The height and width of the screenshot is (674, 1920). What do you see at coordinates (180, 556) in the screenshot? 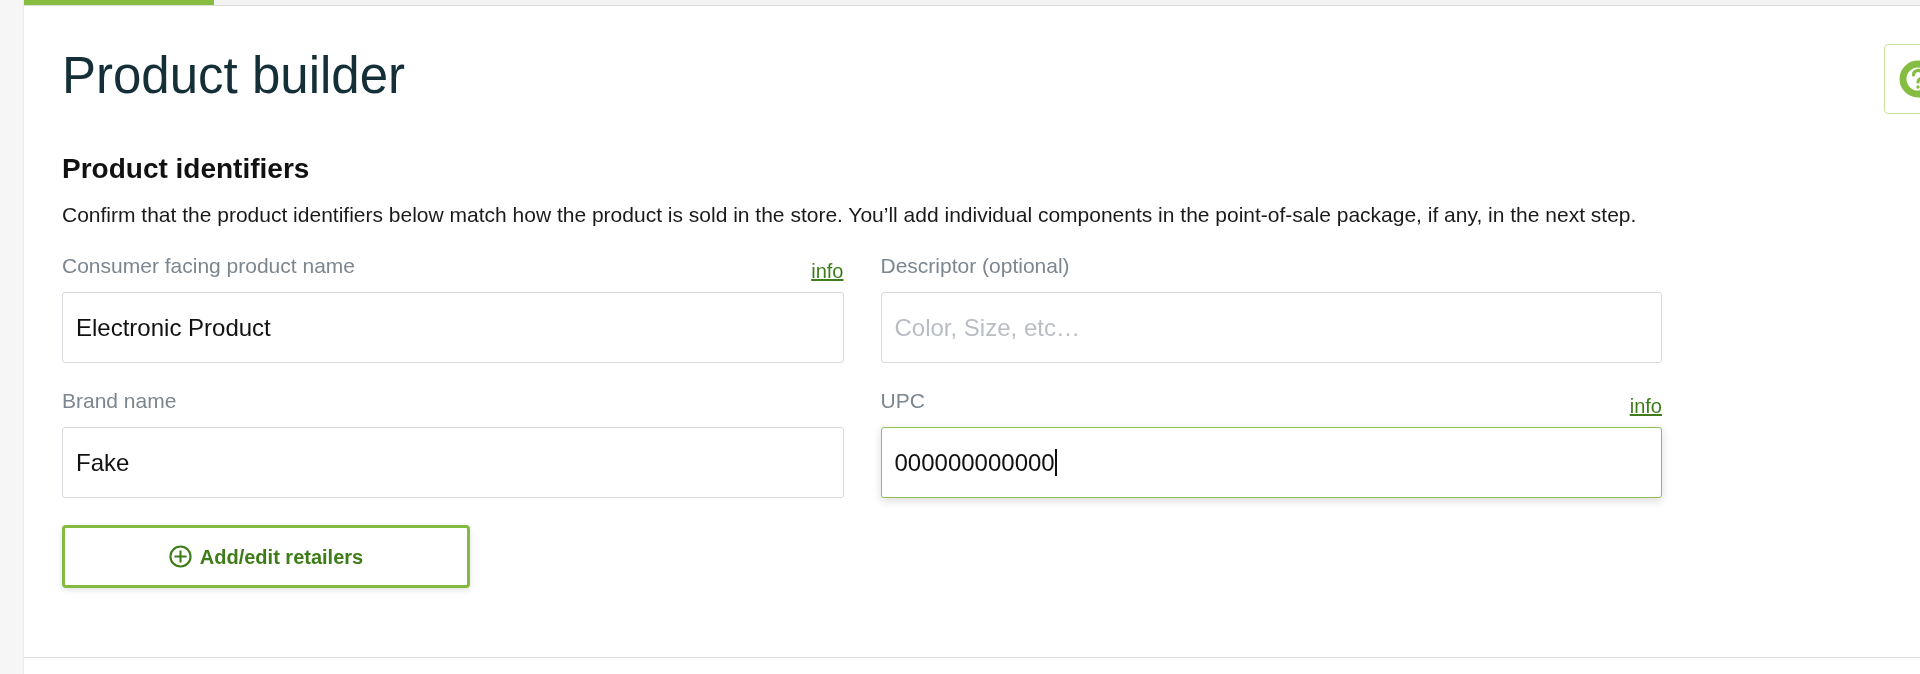
I see `plus-circle-icon` at bounding box center [180, 556].